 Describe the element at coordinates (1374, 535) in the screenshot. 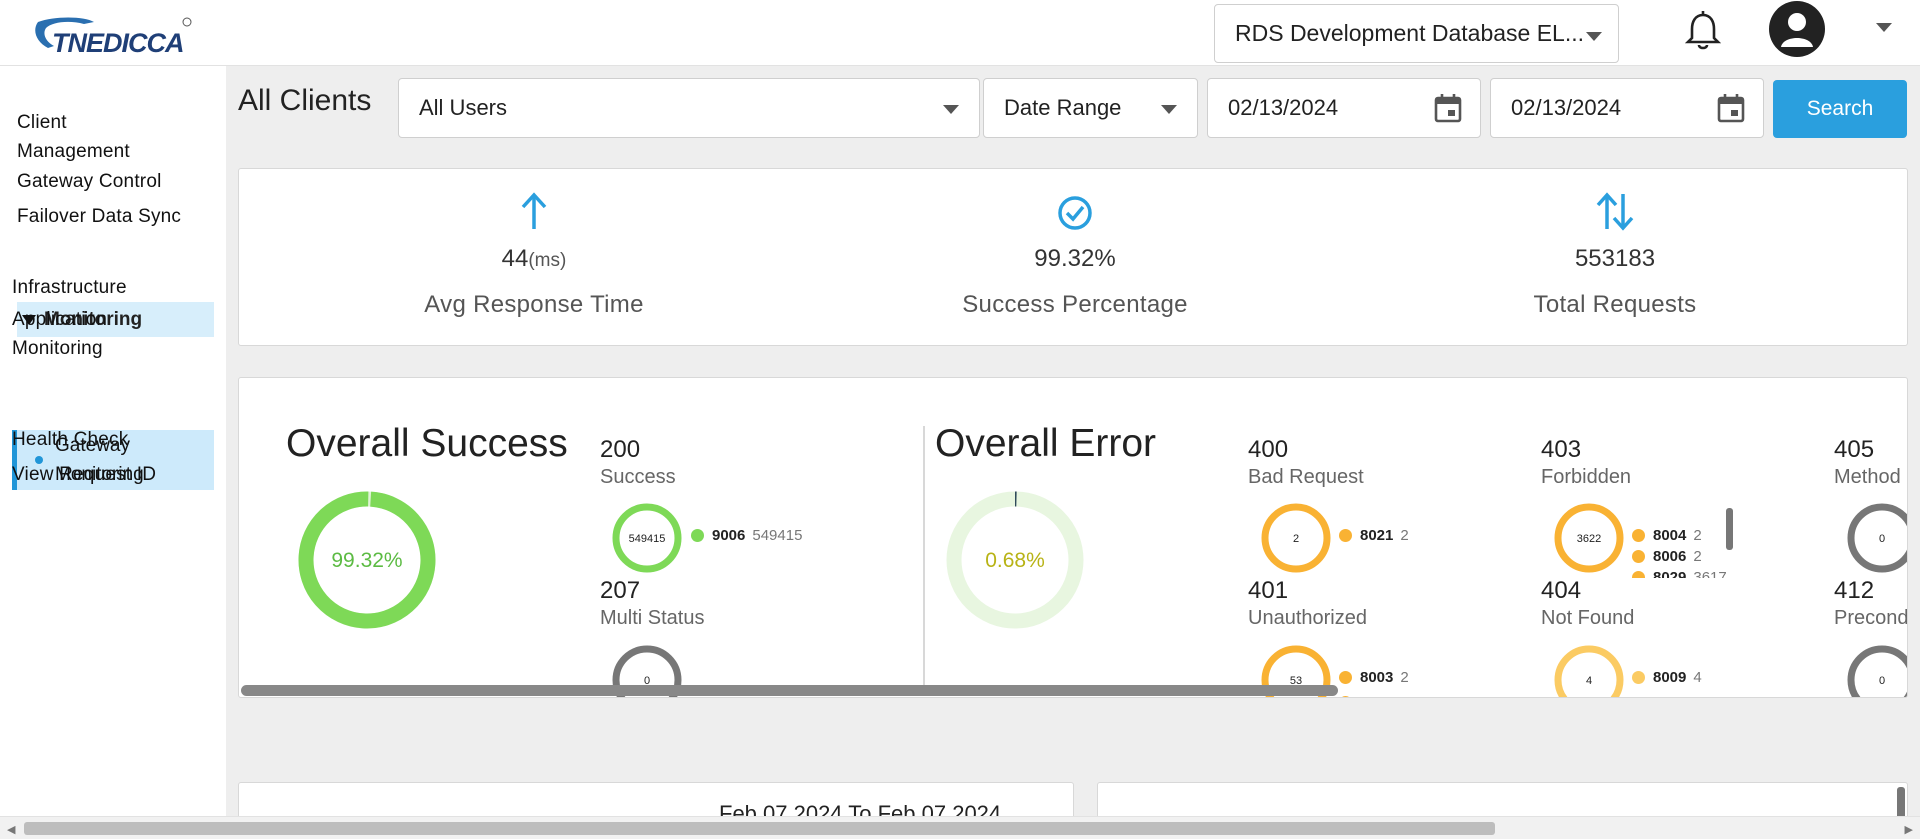

I see `legend-8021: 8021 2` at that location.